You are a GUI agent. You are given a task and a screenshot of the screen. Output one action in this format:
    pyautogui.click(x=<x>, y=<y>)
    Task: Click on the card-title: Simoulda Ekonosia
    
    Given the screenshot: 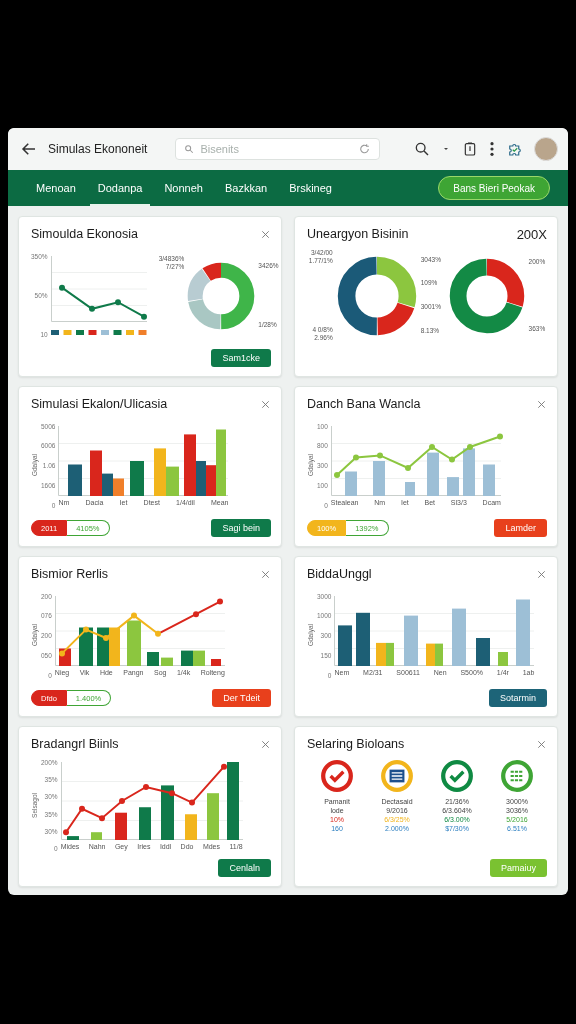 What is the action you would take?
    pyautogui.click(x=84, y=234)
    